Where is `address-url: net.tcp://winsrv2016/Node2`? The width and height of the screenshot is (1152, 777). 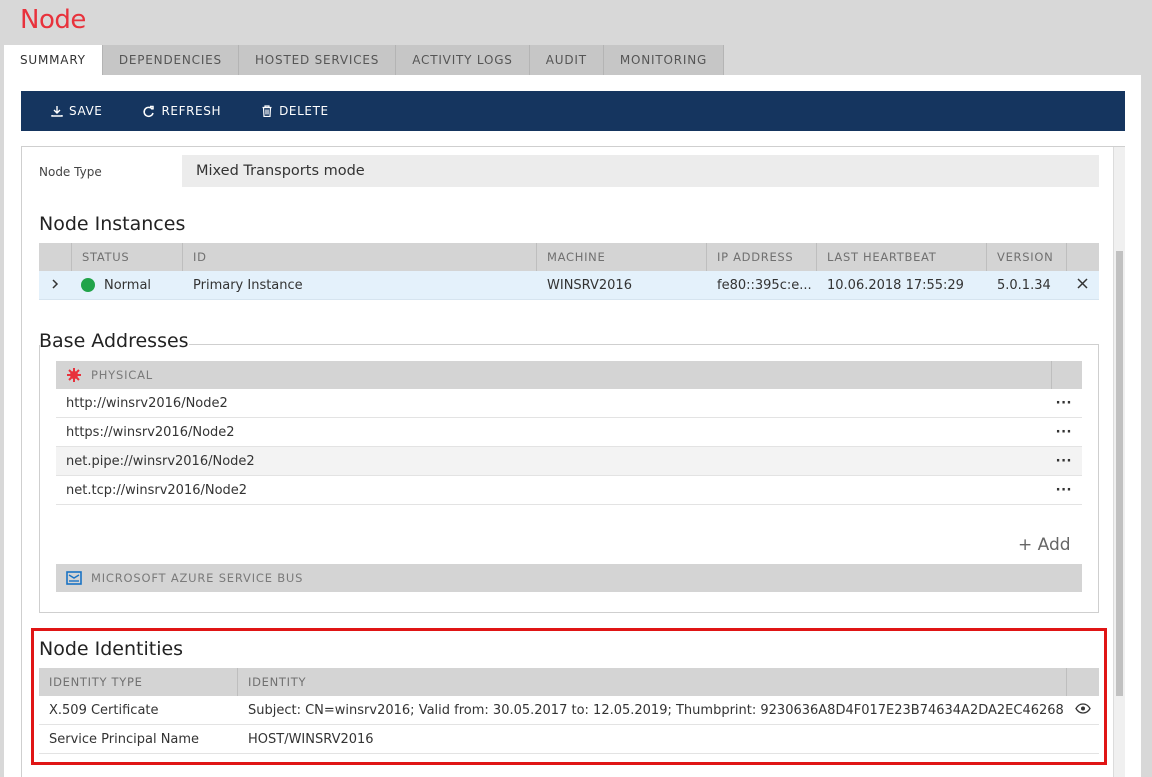
address-url: net.tcp://winsrv2016/Node2 is located at coordinates (157, 490).